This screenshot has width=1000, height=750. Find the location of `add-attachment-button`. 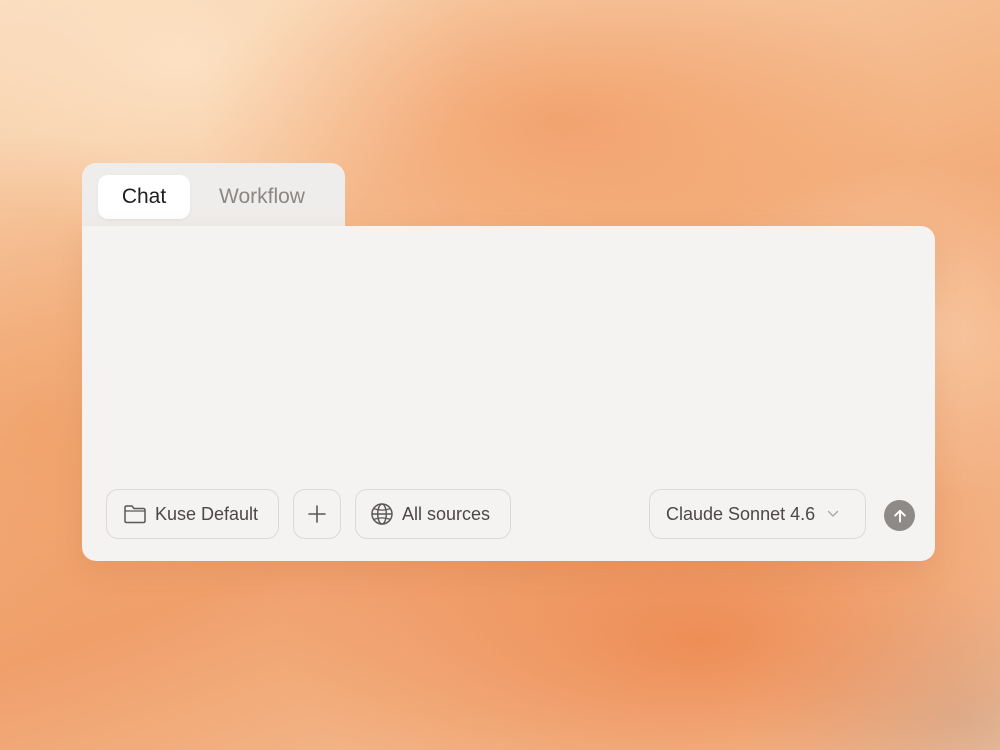

add-attachment-button is located at coordinates (317, 514).